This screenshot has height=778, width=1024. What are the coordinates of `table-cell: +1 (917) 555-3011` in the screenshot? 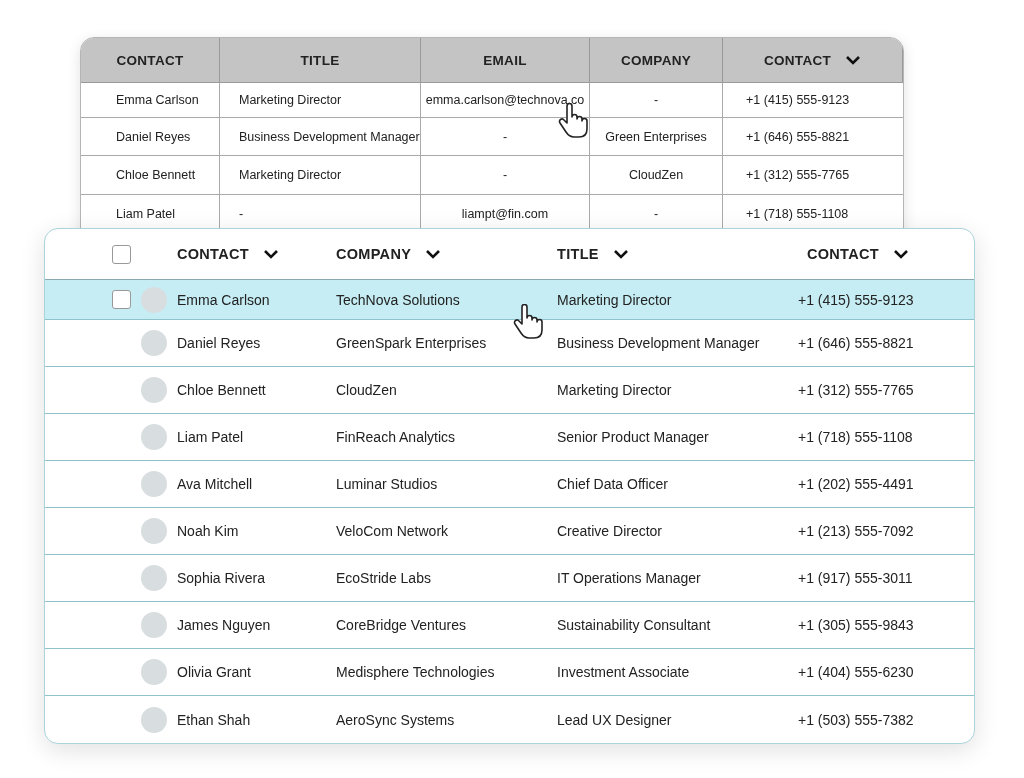 It's located at (855, 578).